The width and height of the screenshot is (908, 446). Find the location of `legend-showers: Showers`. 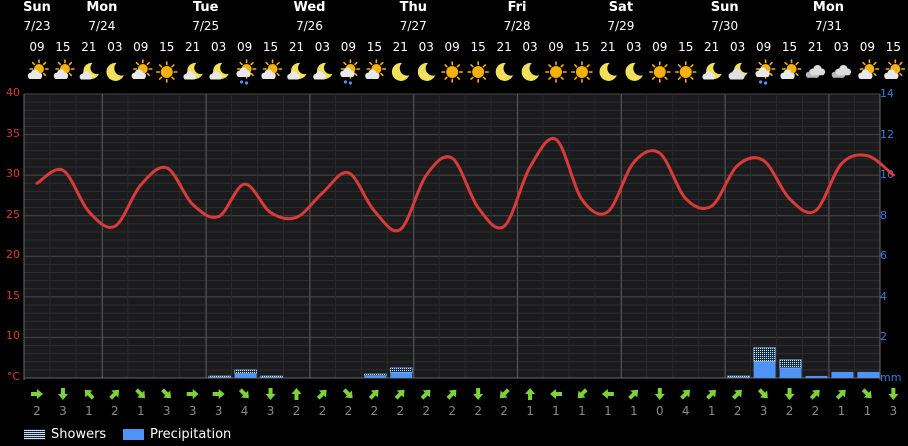

legend-showers: Showers is located at coordinates (65, 434).